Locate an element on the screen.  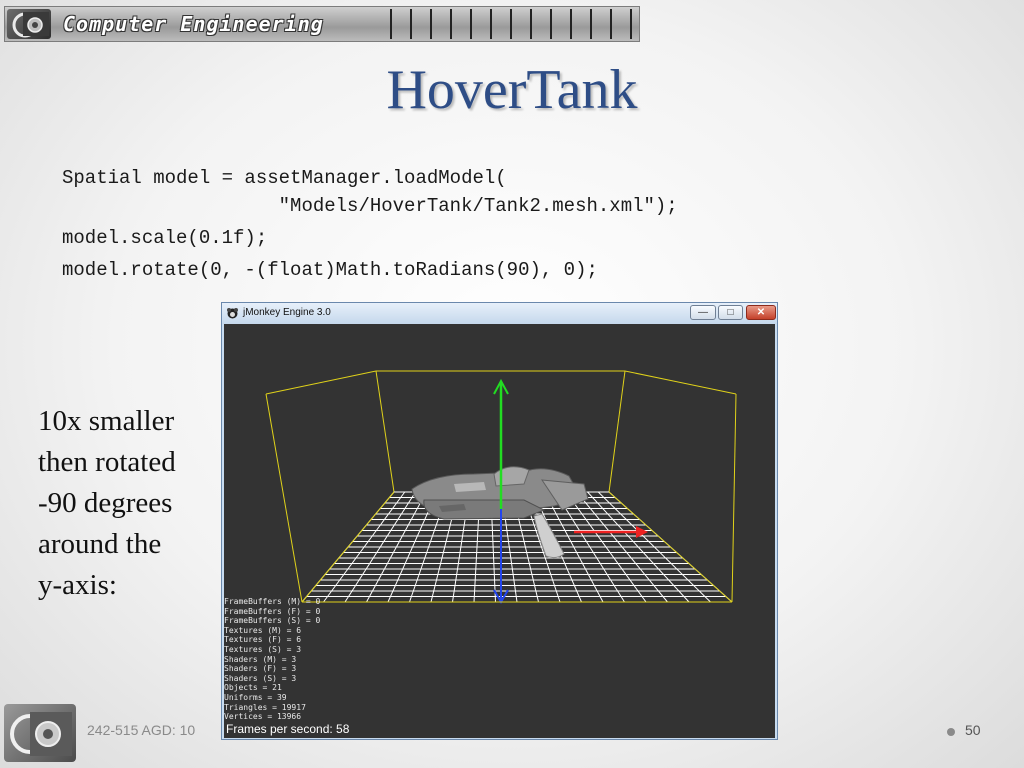
close-button: ✕ is located at coordinates (761, 312).